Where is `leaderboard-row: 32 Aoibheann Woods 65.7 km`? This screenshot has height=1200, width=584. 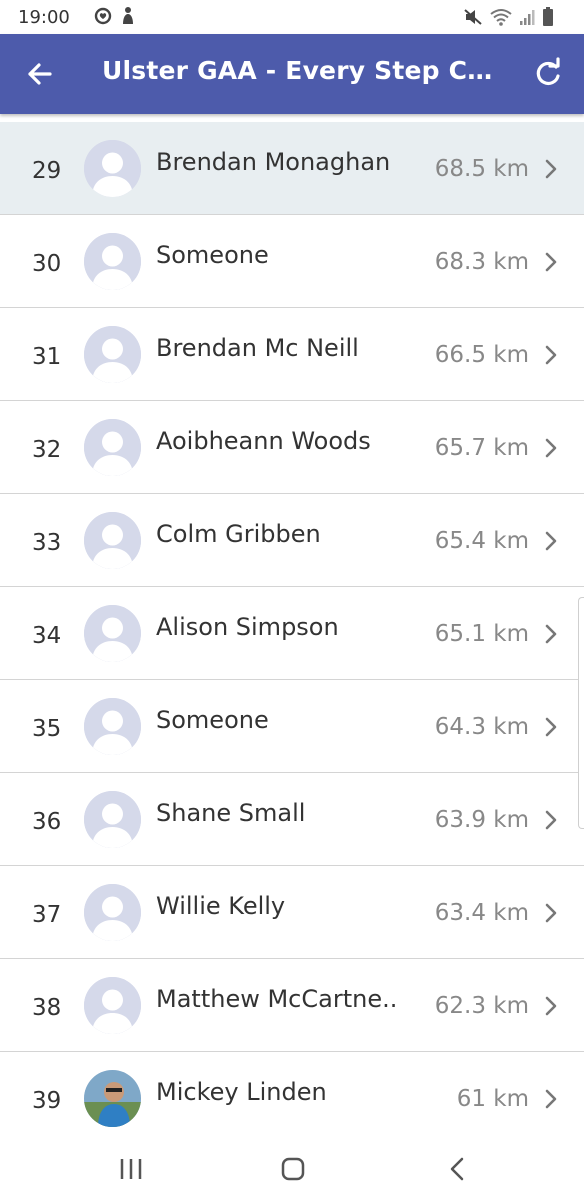 leaderboard-row: 32 Aoibheann Woods 65.7 km is located at coordinates (292, 447).